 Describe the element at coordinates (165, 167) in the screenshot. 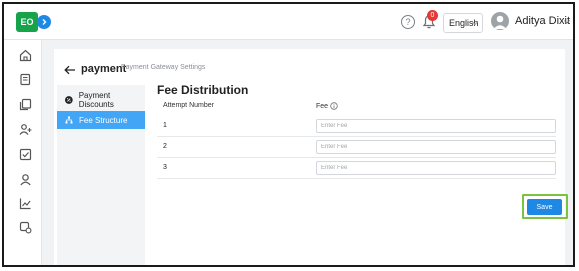

I see `attempt-number: 3` at that location.